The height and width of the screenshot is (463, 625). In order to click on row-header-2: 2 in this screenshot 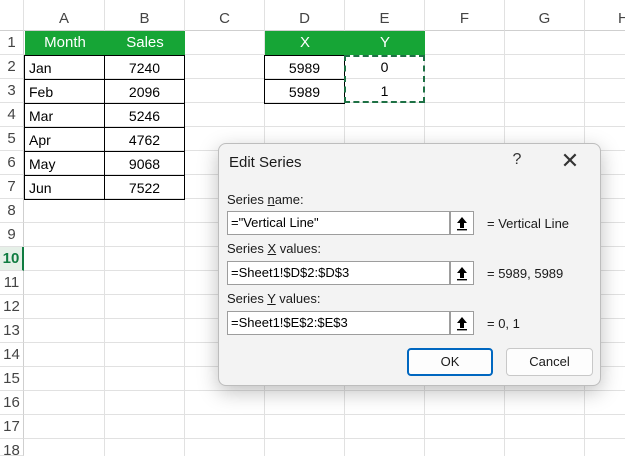, I will do `click(12, 67)`.